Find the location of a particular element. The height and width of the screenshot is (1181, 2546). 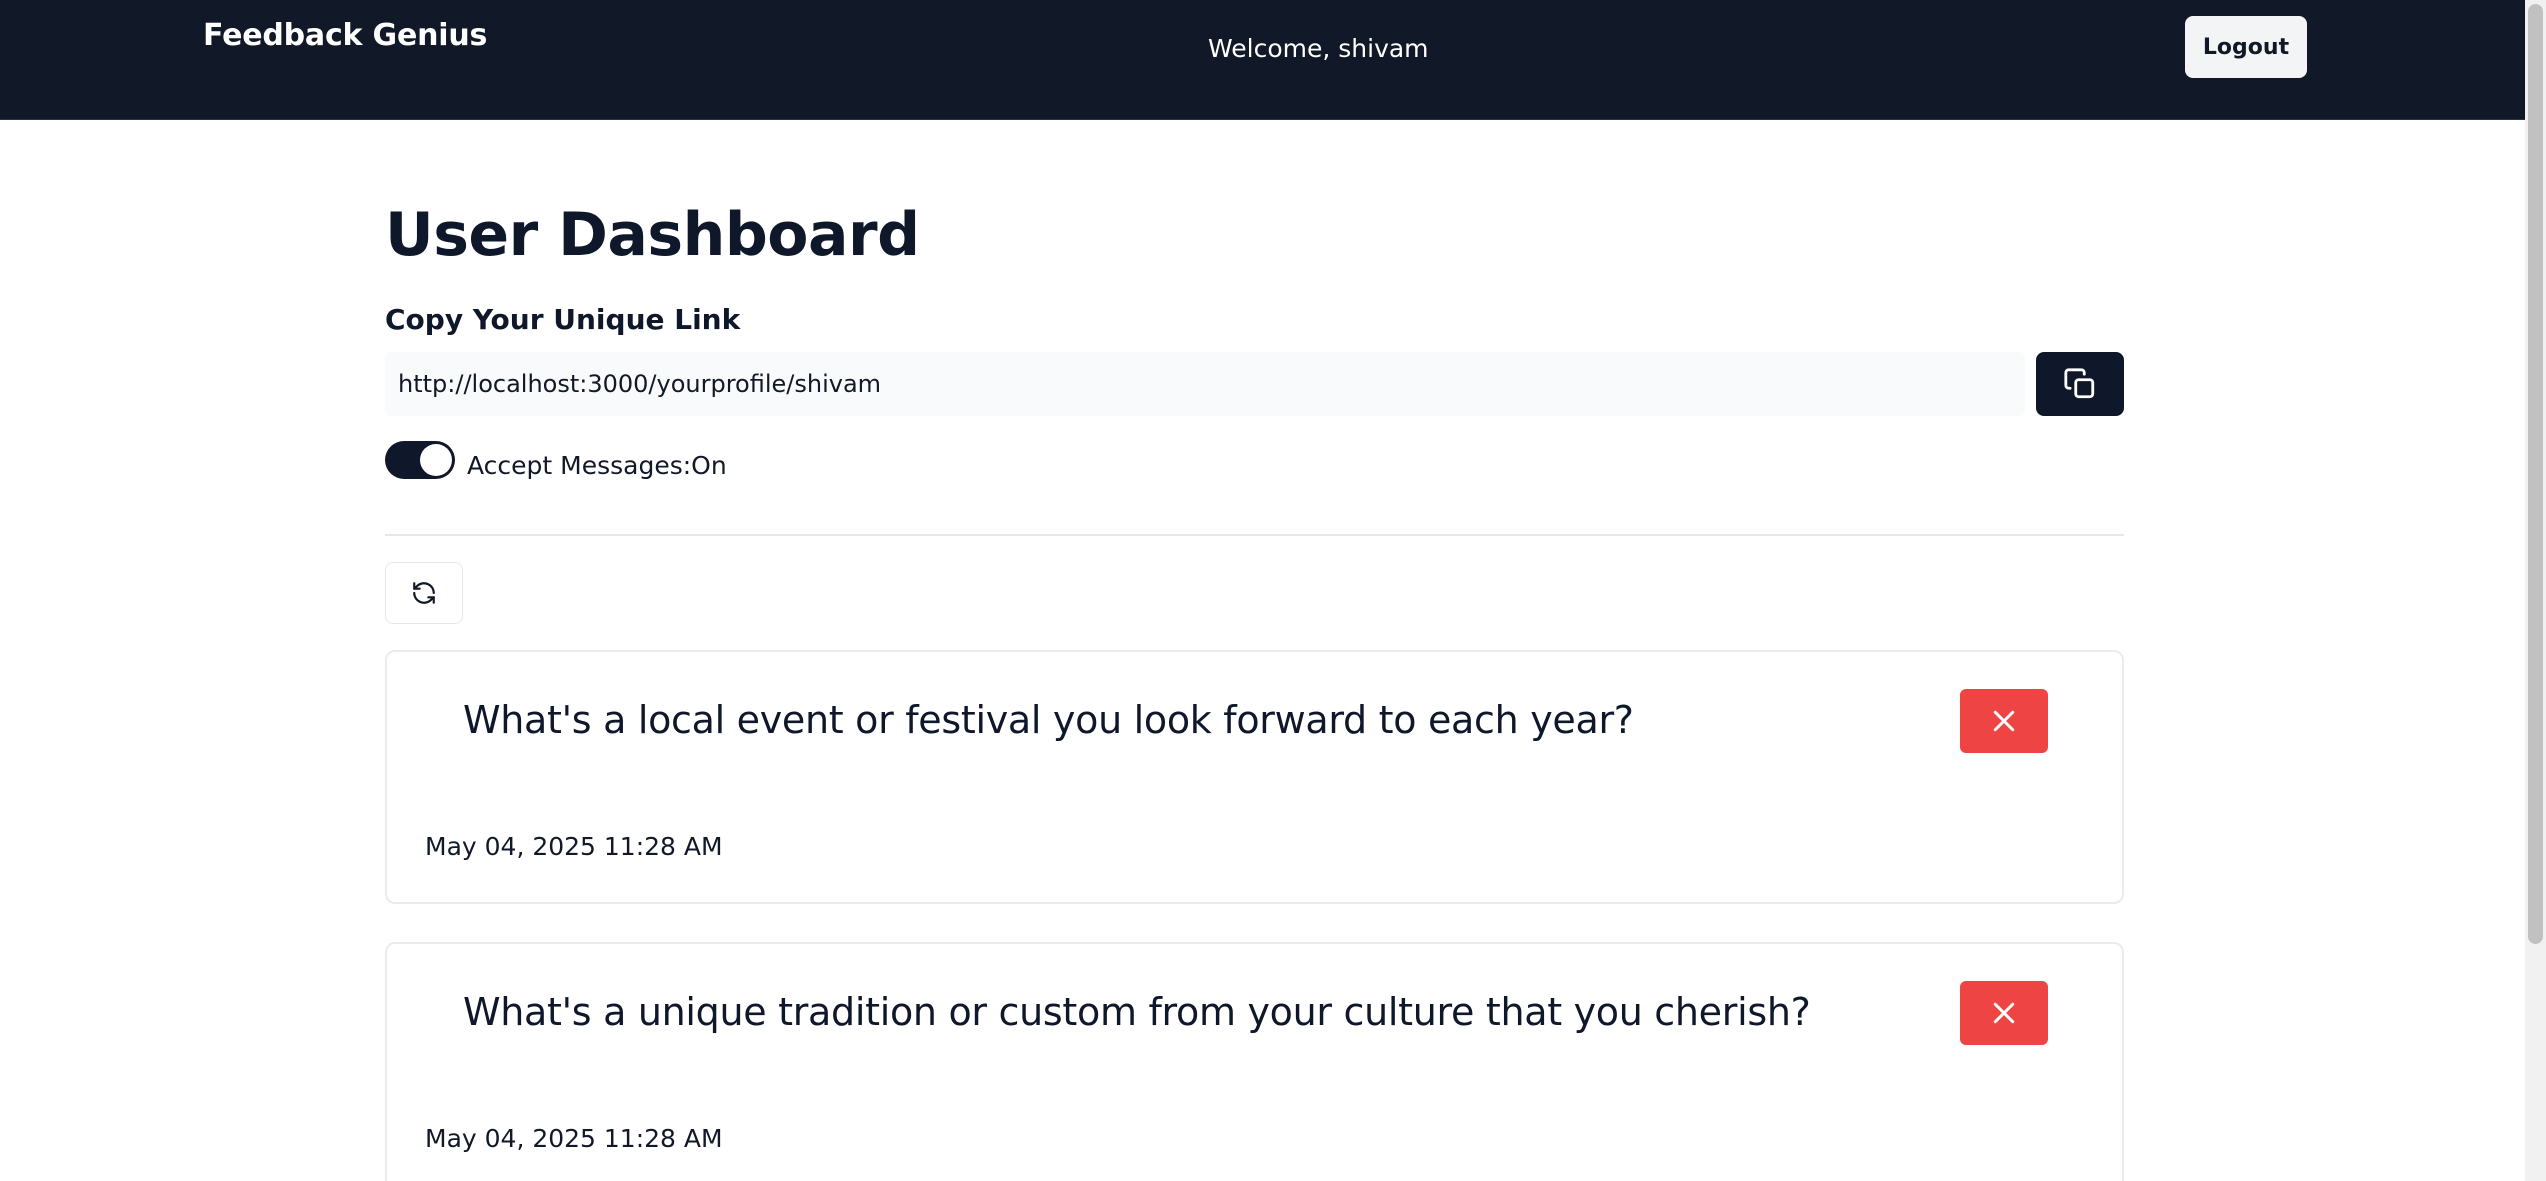

brand-logo-text: Feedback Genius is located at coordinates (345, 35).